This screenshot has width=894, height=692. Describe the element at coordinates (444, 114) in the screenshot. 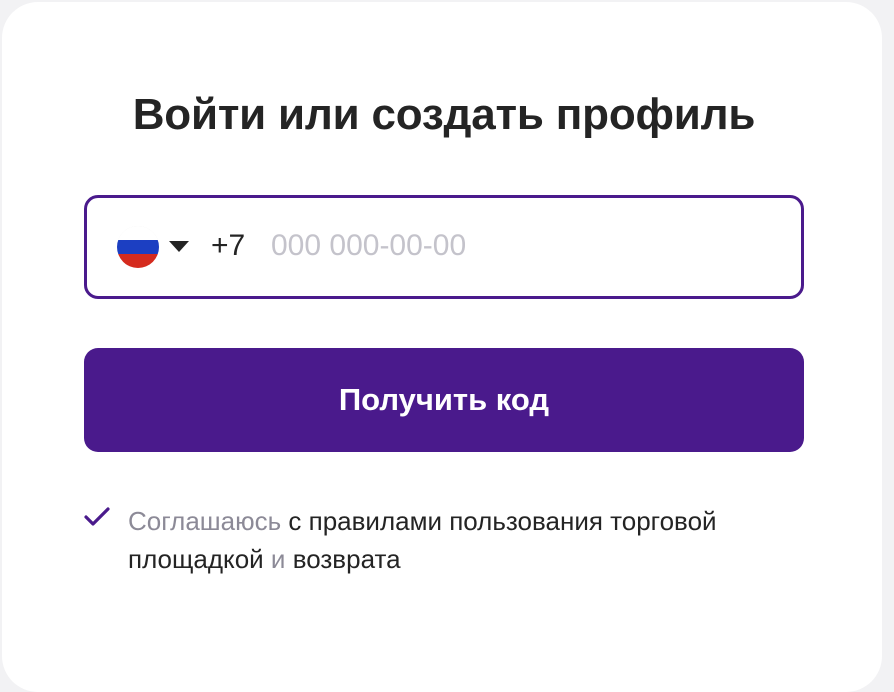

I see `page-title: Войти или создать профиль` at that location.